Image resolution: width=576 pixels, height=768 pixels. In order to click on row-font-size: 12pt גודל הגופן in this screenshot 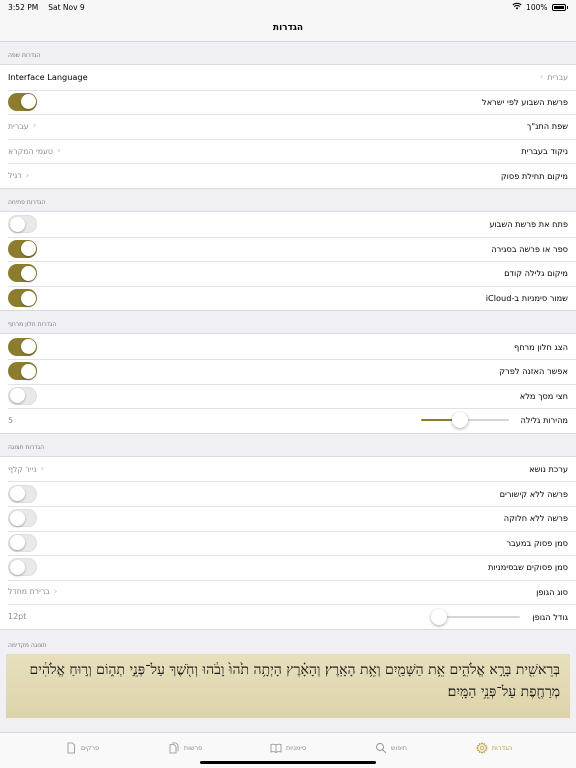, I will do `click(288, 616)`.